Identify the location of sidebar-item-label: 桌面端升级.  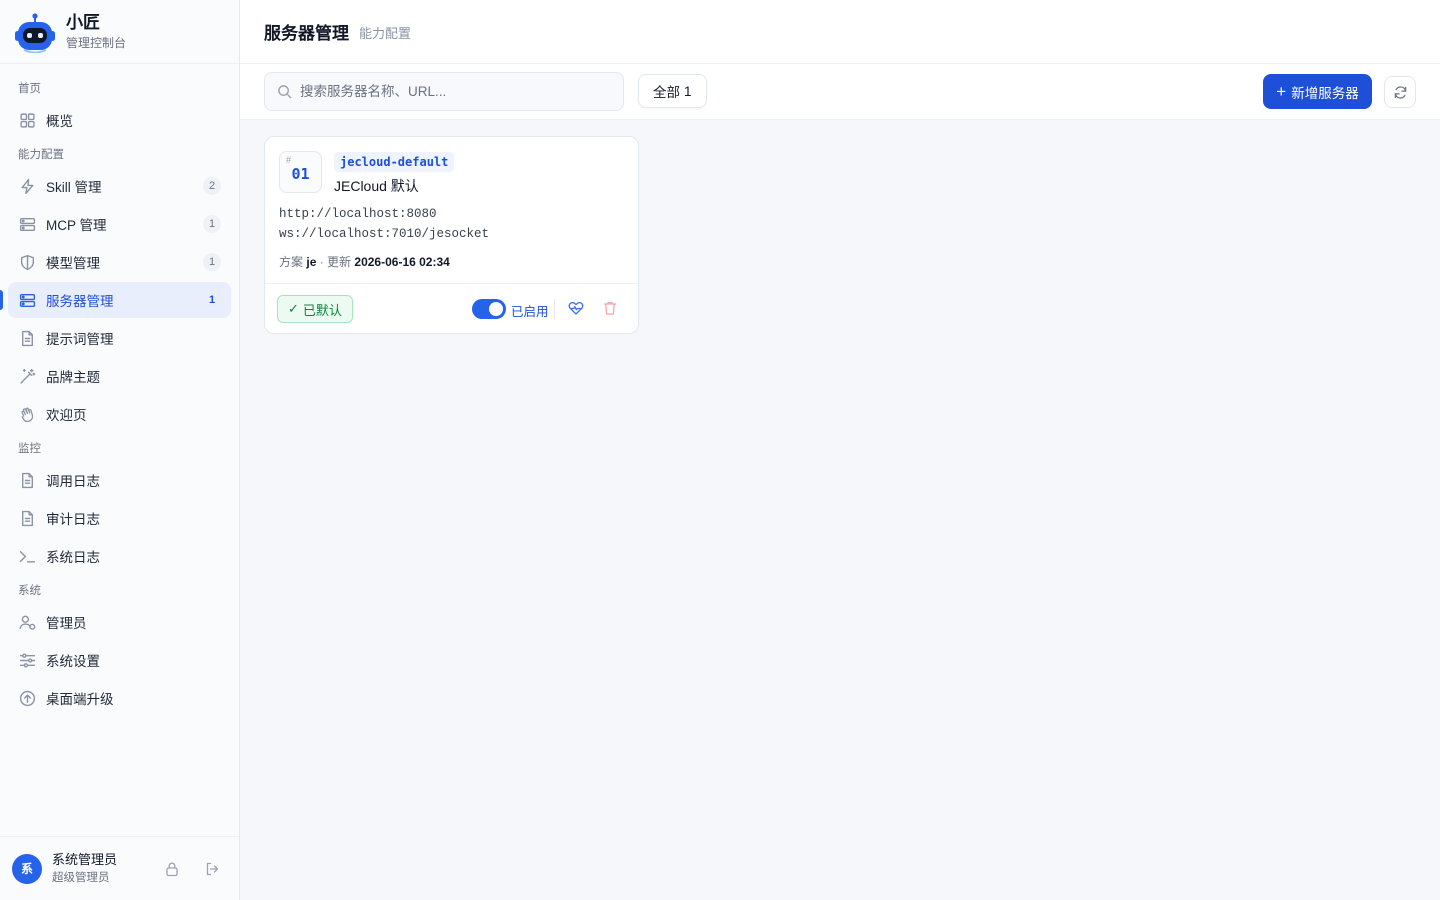
(80, 699).